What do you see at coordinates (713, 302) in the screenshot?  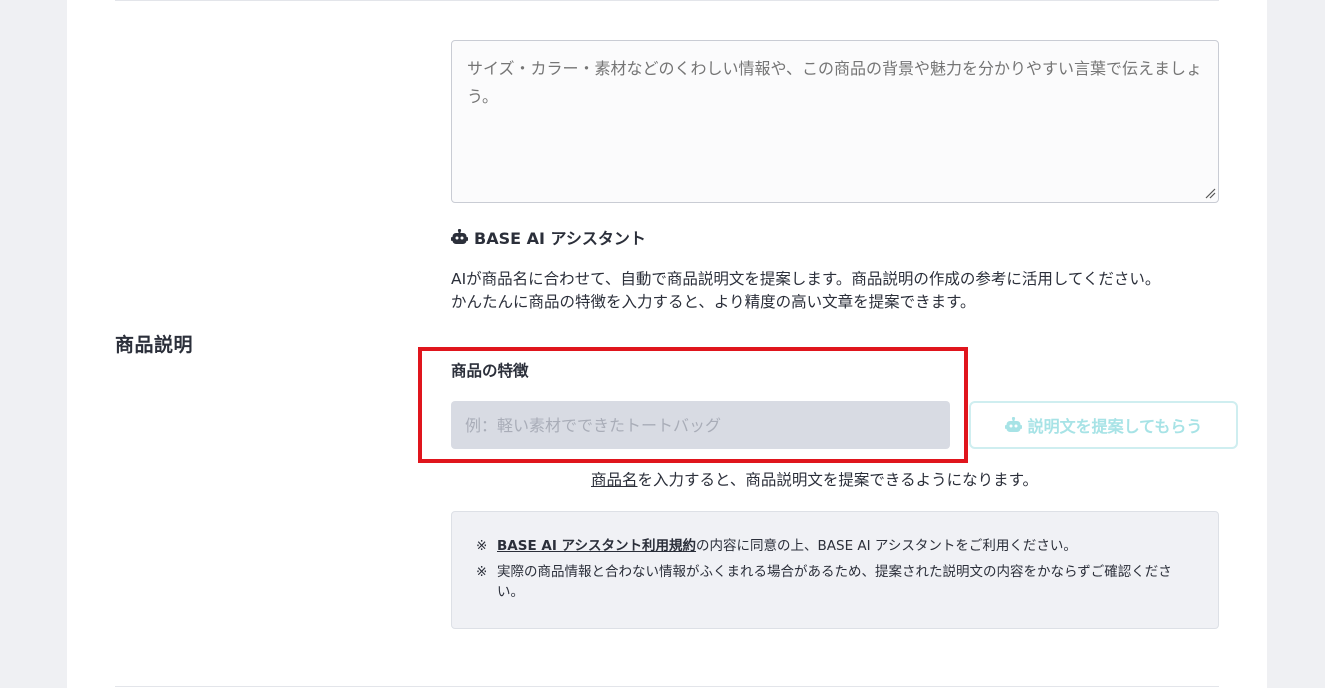 I see `ai-description-line-2: かんたんに商品の特徴を入力すると、より精度の高い文章を提案できます。` at bounding box center [713, 302].